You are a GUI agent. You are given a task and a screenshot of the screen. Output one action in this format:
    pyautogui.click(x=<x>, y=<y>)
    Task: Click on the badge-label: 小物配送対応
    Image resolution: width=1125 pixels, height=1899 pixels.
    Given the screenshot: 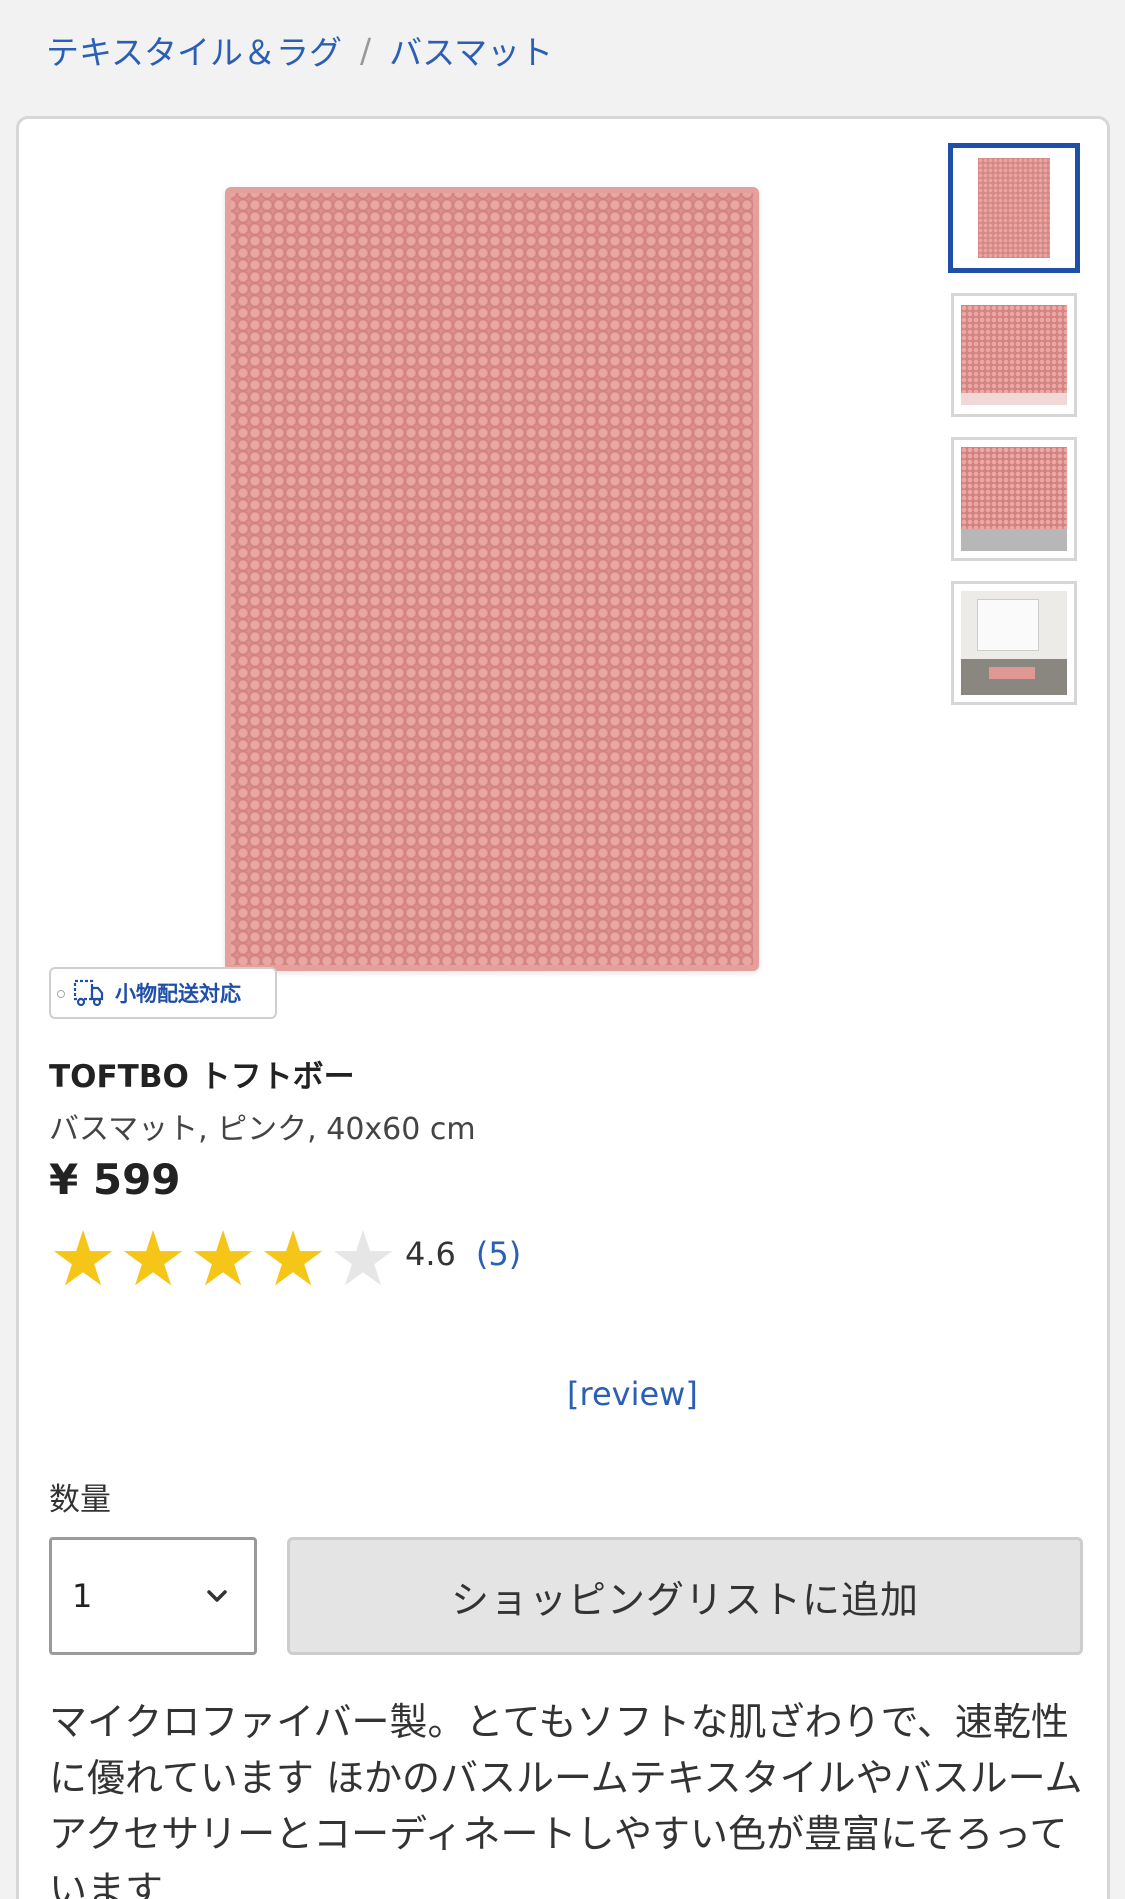 What is the action you would take?
    pyautogui.click(x=178, y=994)
    